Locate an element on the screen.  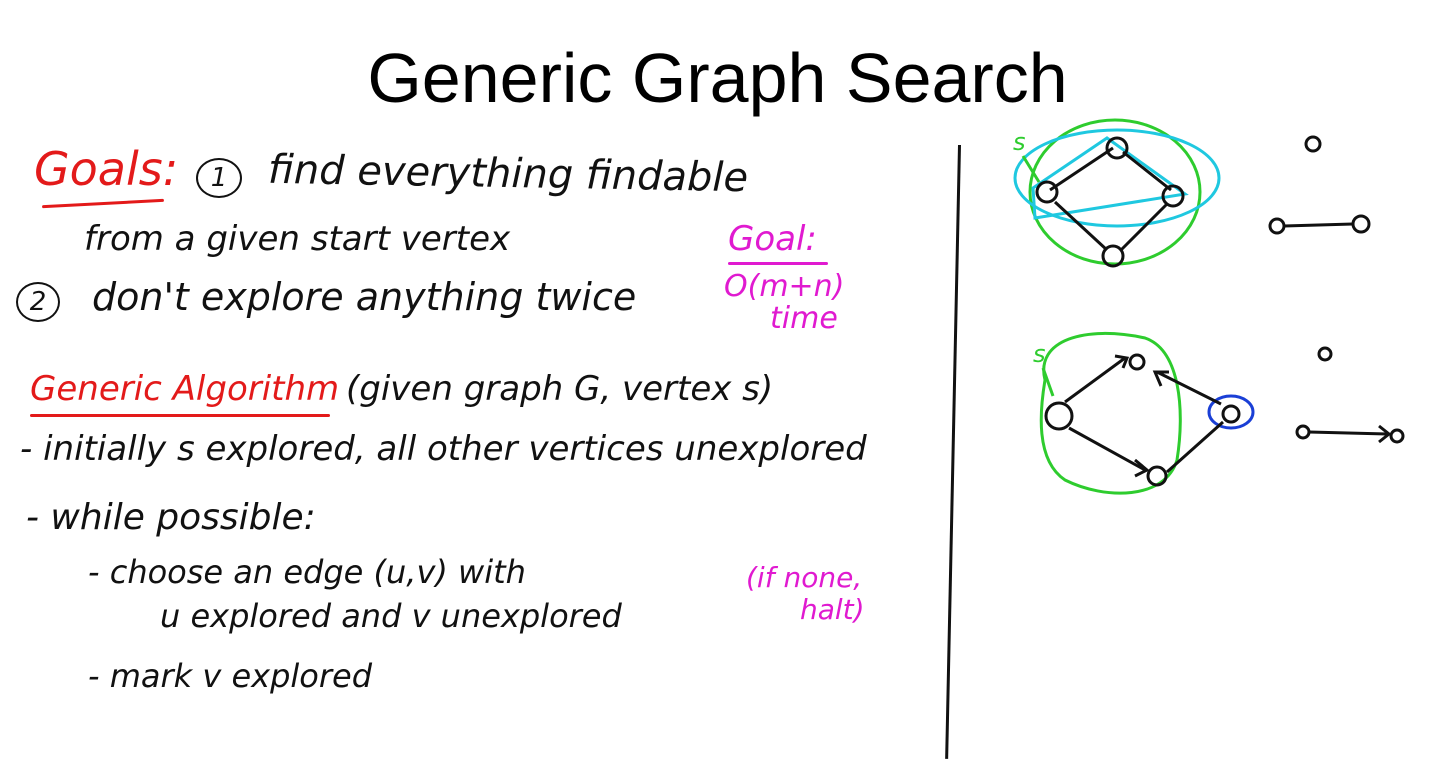
top-start-label: s is located at coordinates (1019, 142).